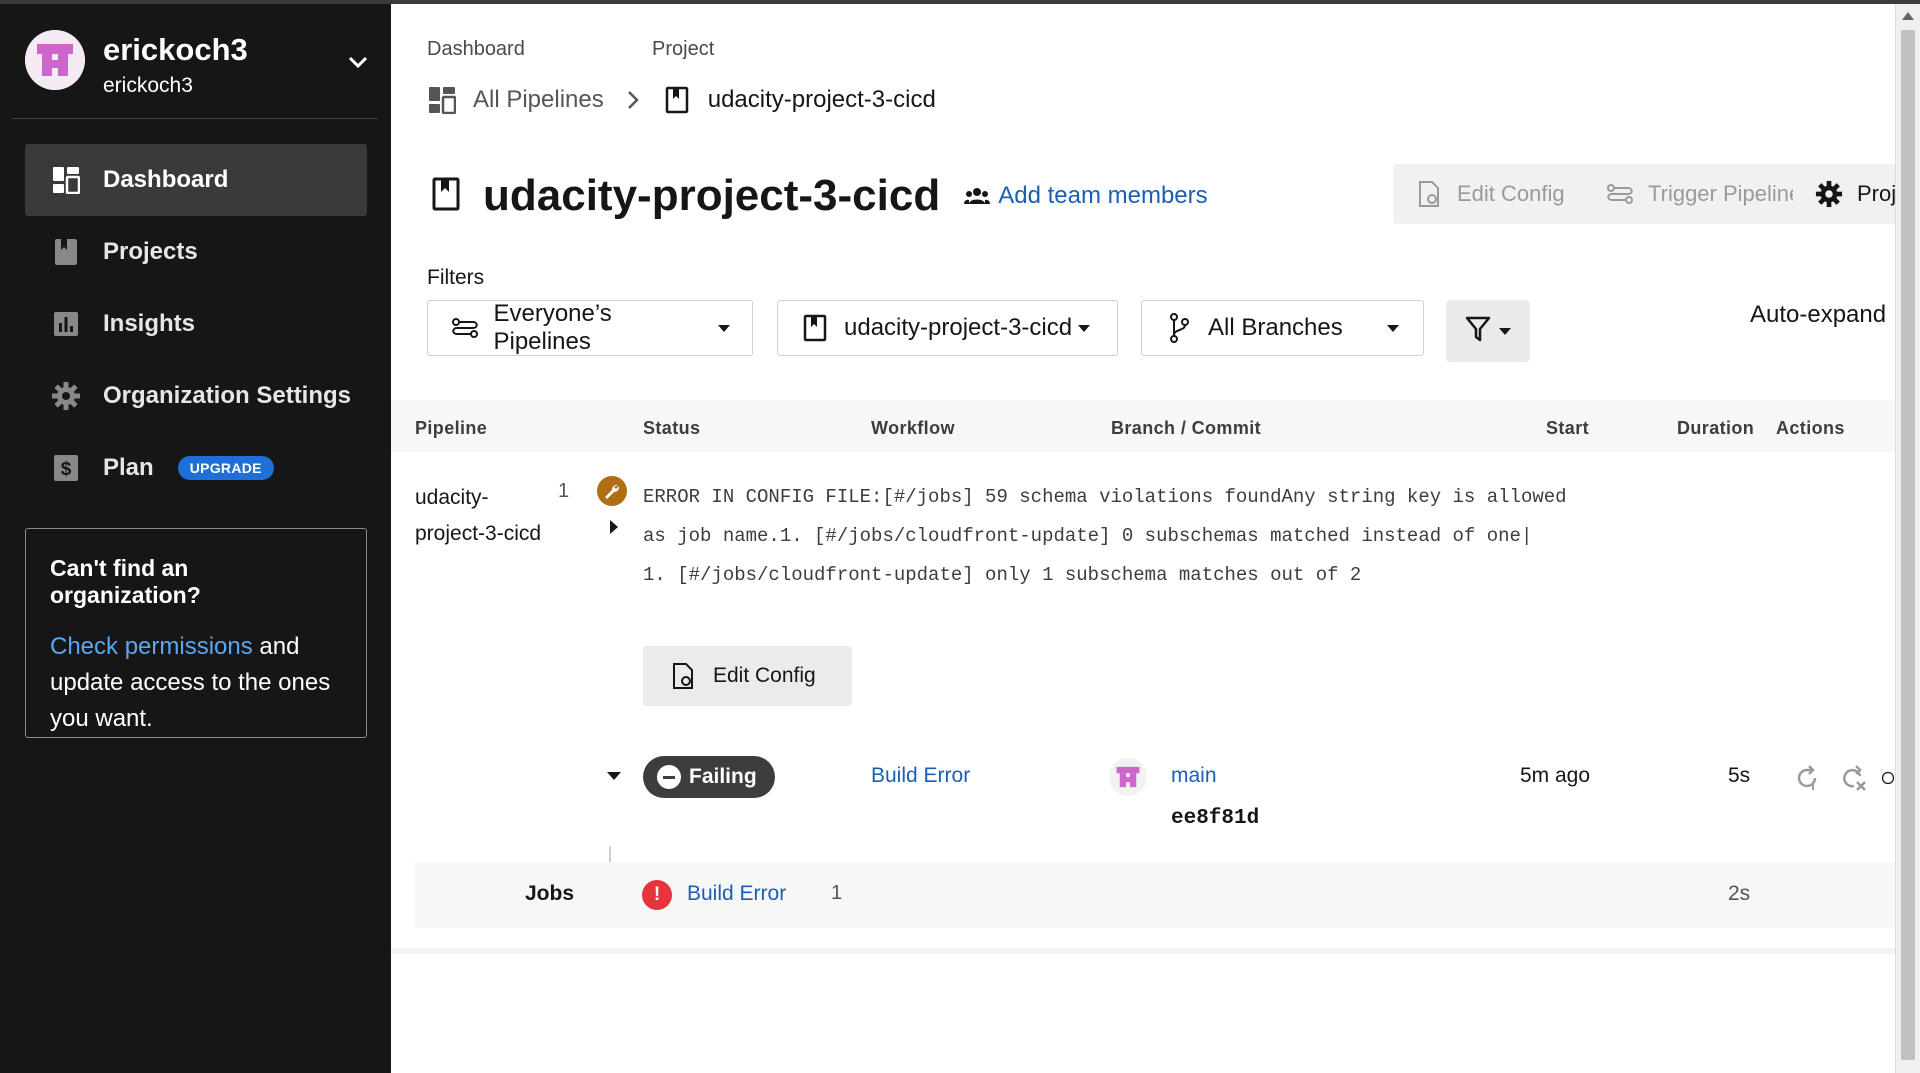 The height and width of the screenshot is (1073, 1920). I want to click on org-switcher: erickoch3 erickoch3, so click(202, 63).